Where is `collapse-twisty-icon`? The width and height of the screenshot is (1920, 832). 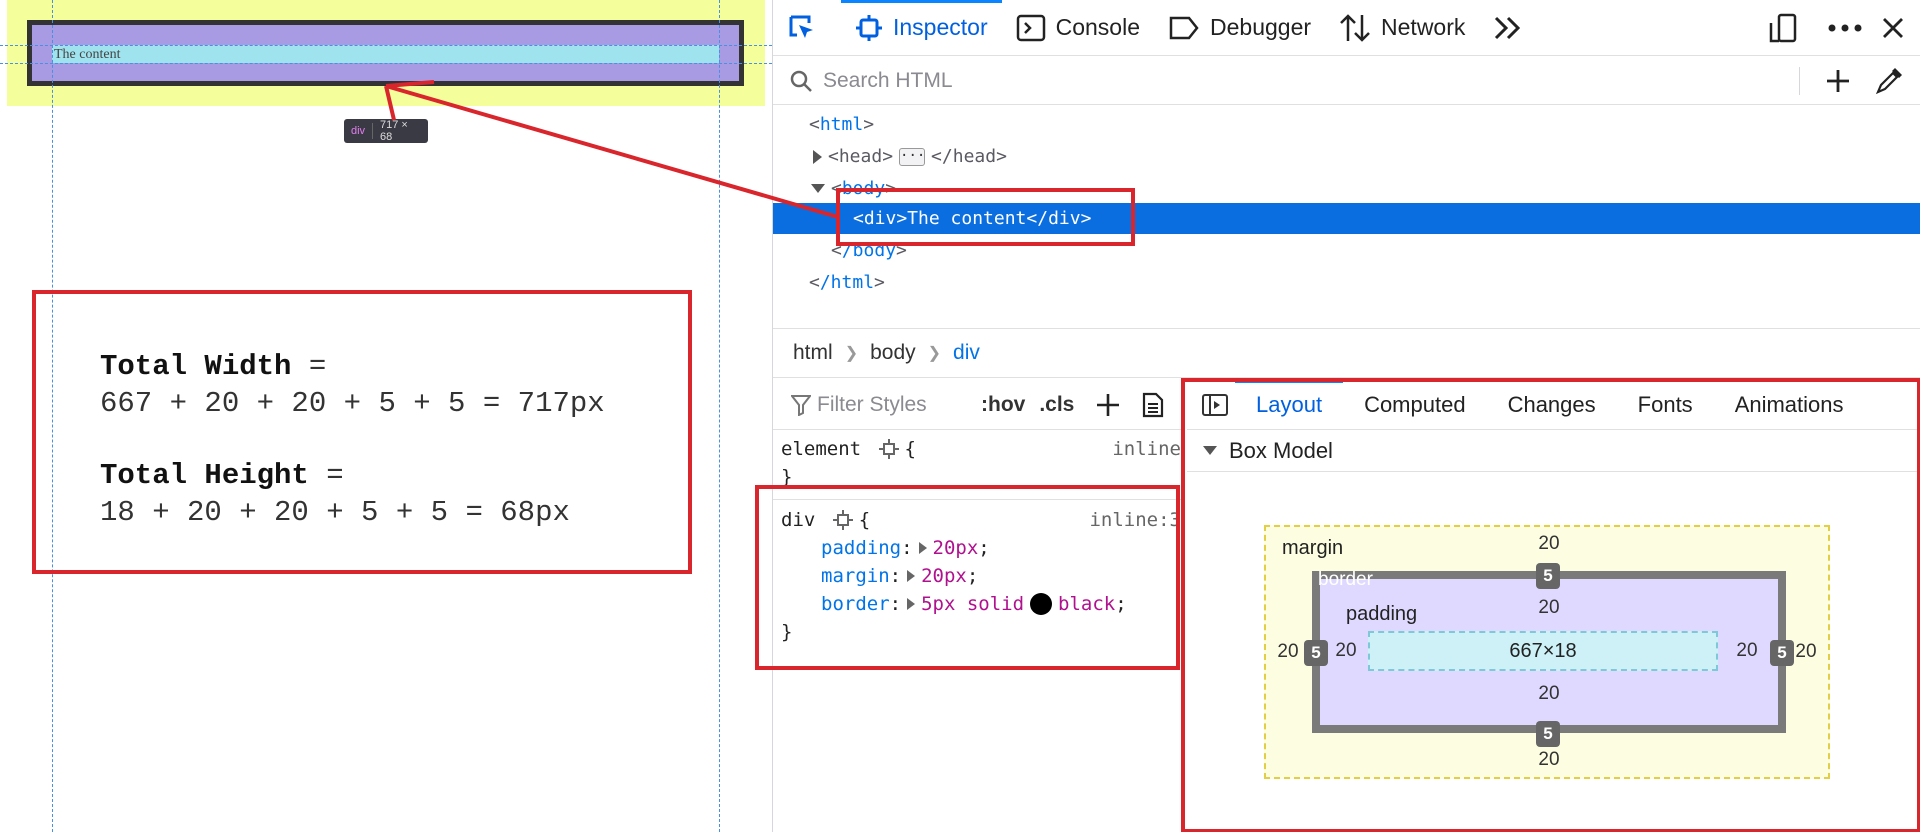 collapse-twisty-icon is located at coordinates (818, 188).